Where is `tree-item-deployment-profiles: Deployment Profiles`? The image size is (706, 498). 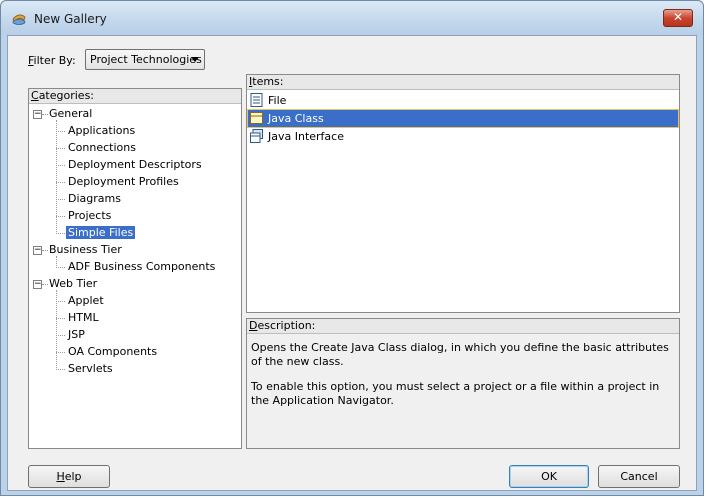
tree-item-deployment-profiles: Deployment Profiles is located at coordinates (123, 182).